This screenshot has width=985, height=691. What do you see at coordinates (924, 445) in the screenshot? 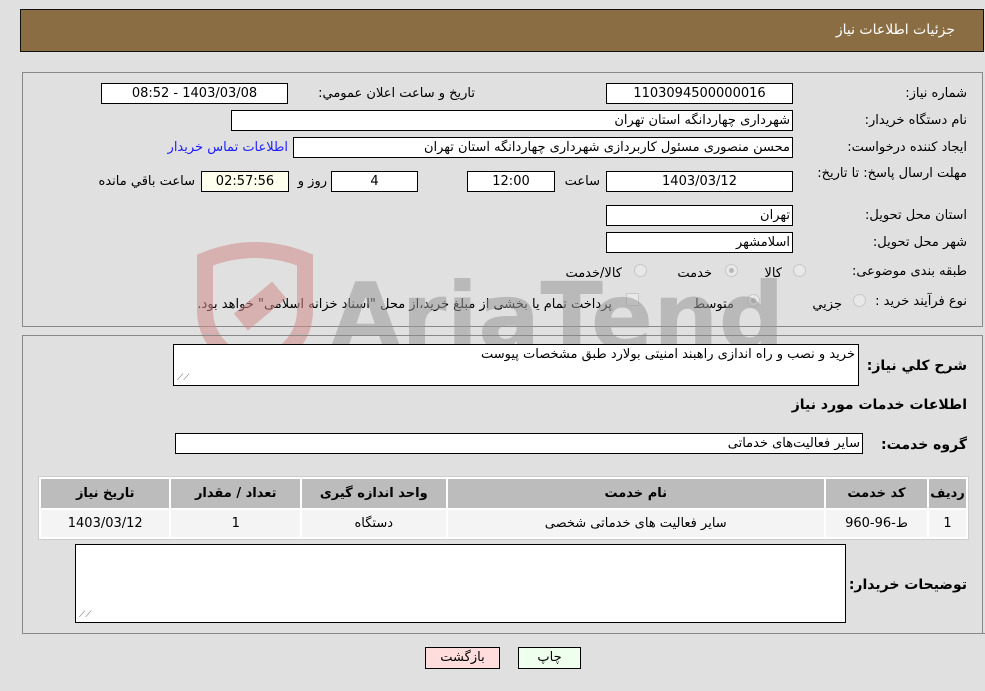
I see `service-group-label: گروه خدمت:` at bounding box center [924, 445].